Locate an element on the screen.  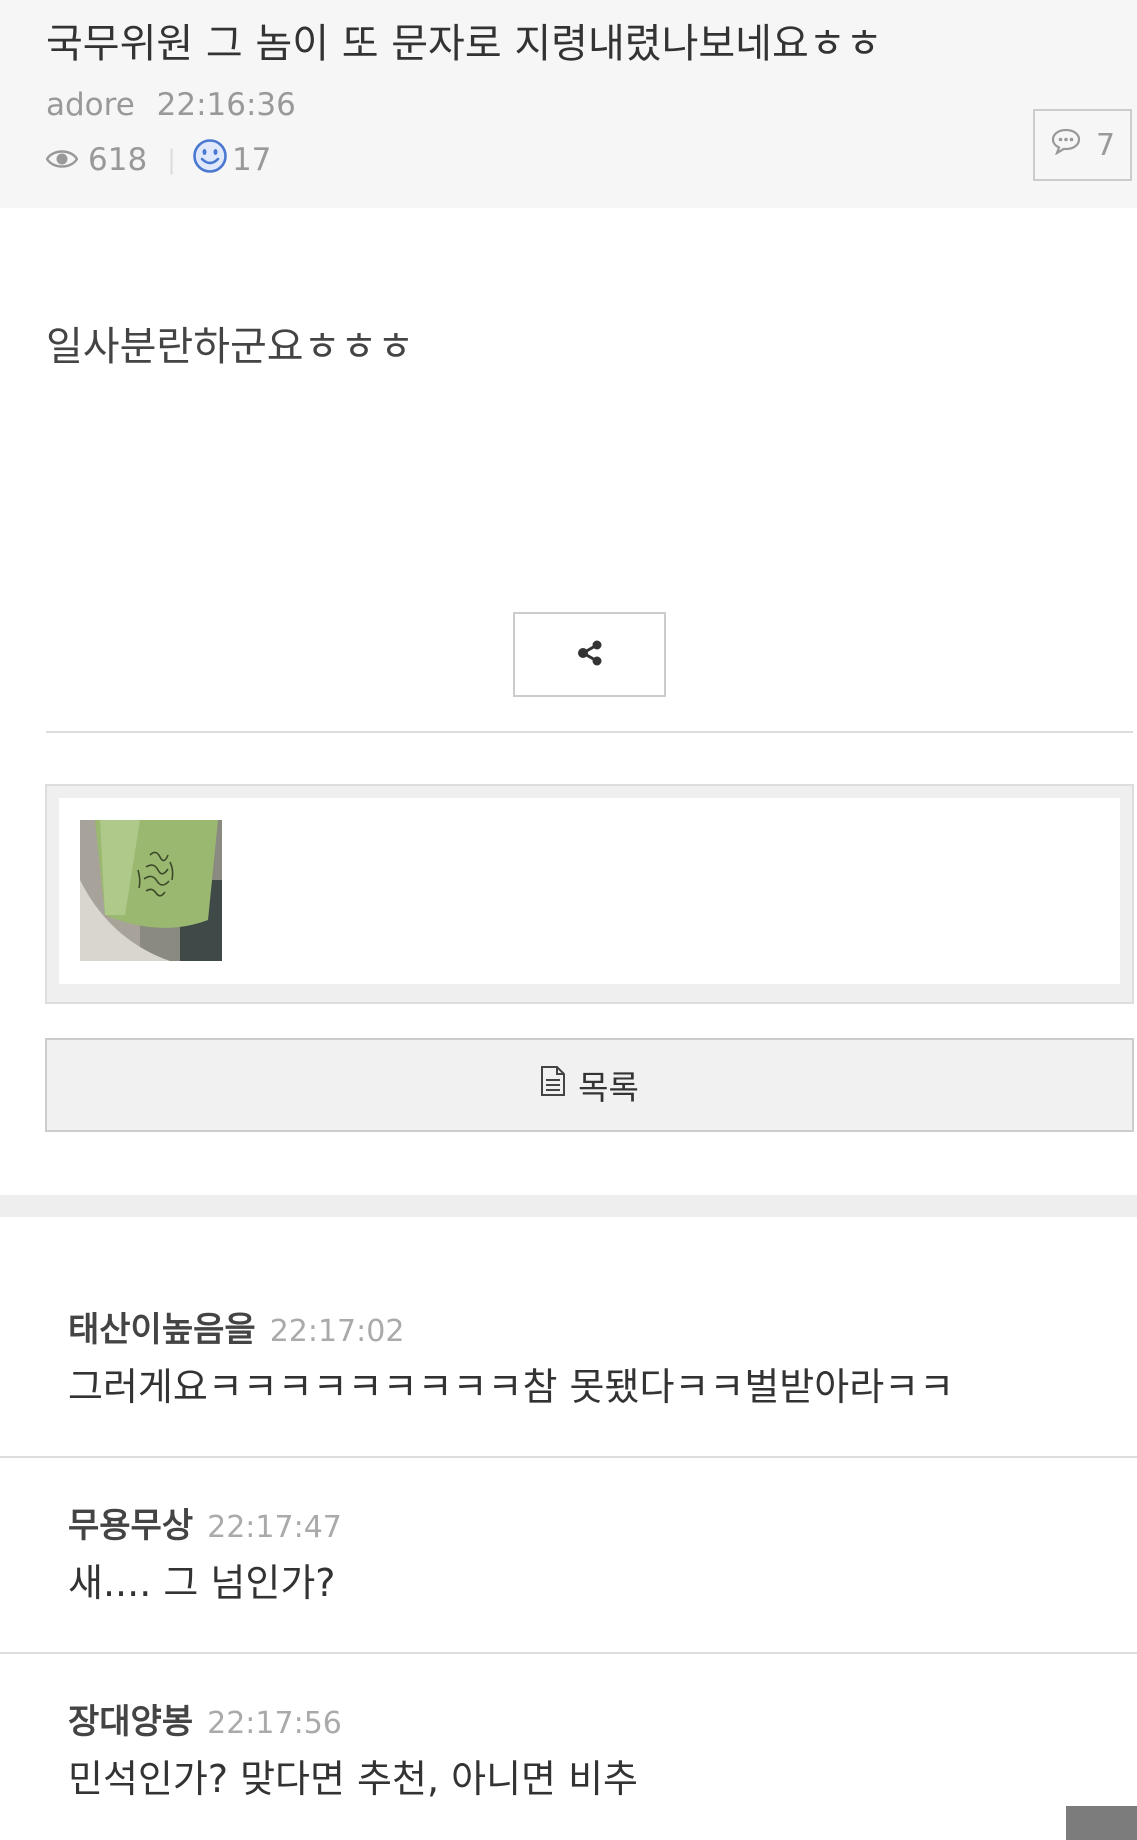
scroll-to-top-button is located at coordinates (1101, 1823).